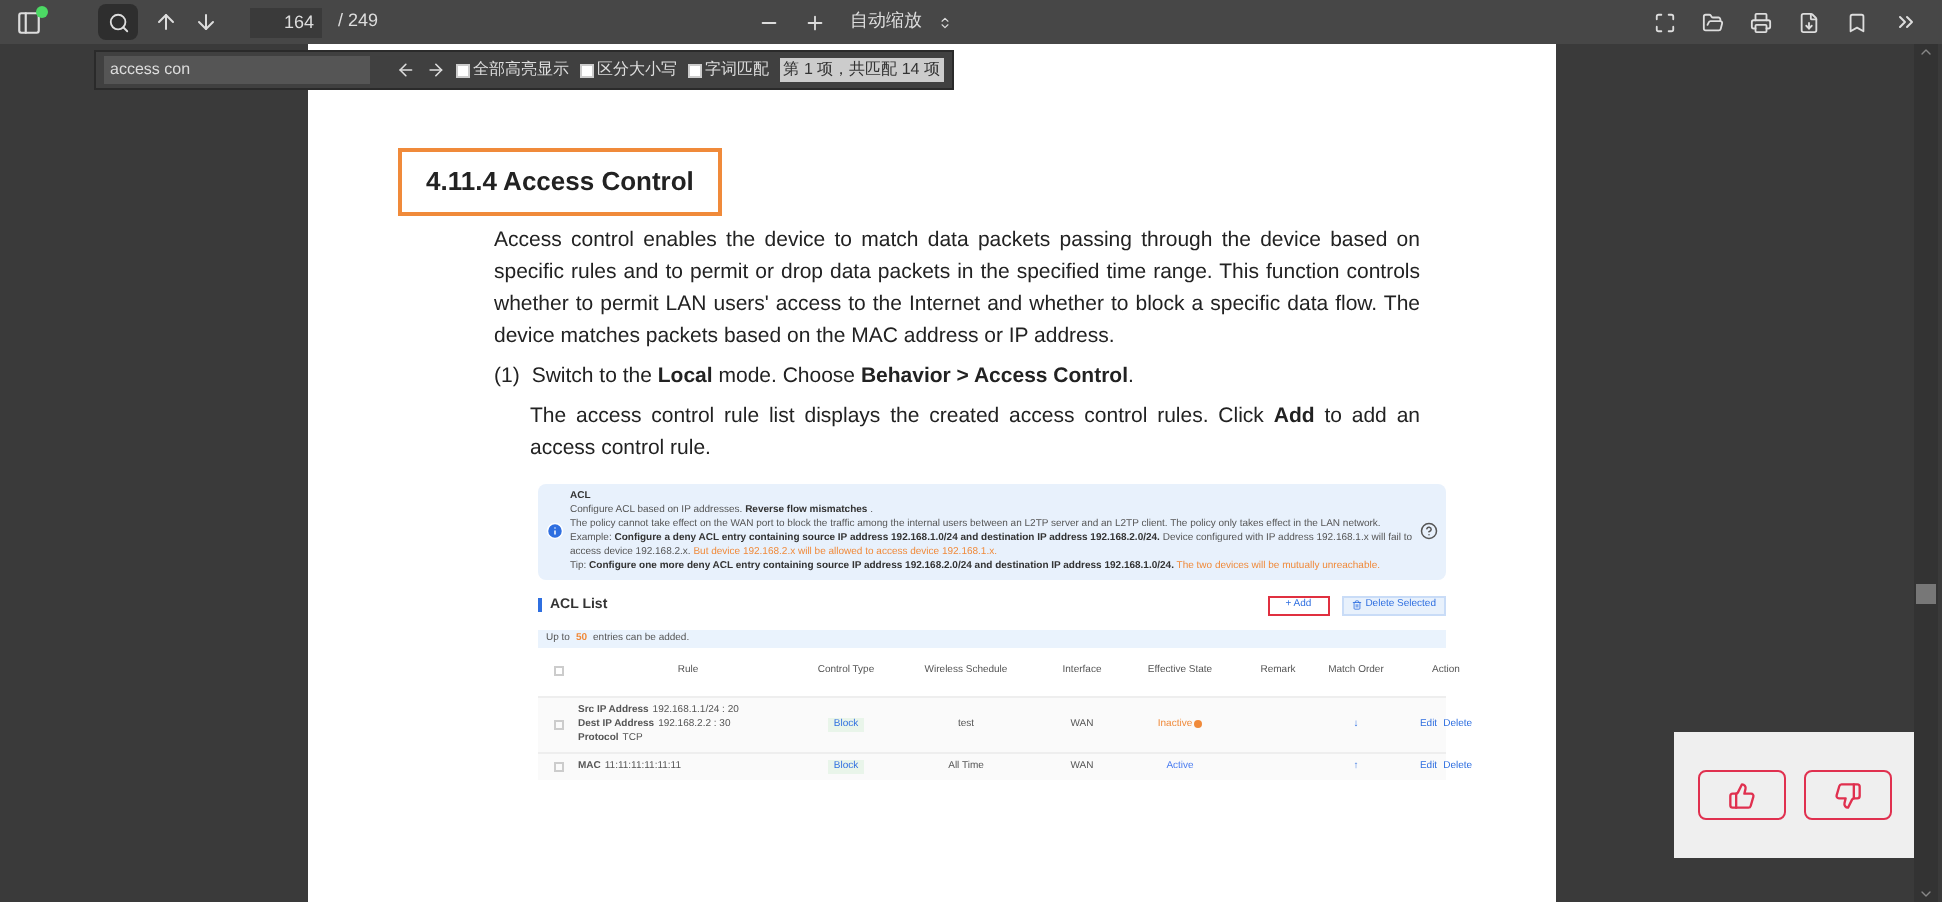  Describe the element at coordinates (1926, 52) in the screenshot. I see `scroll-up-icon` at that location.